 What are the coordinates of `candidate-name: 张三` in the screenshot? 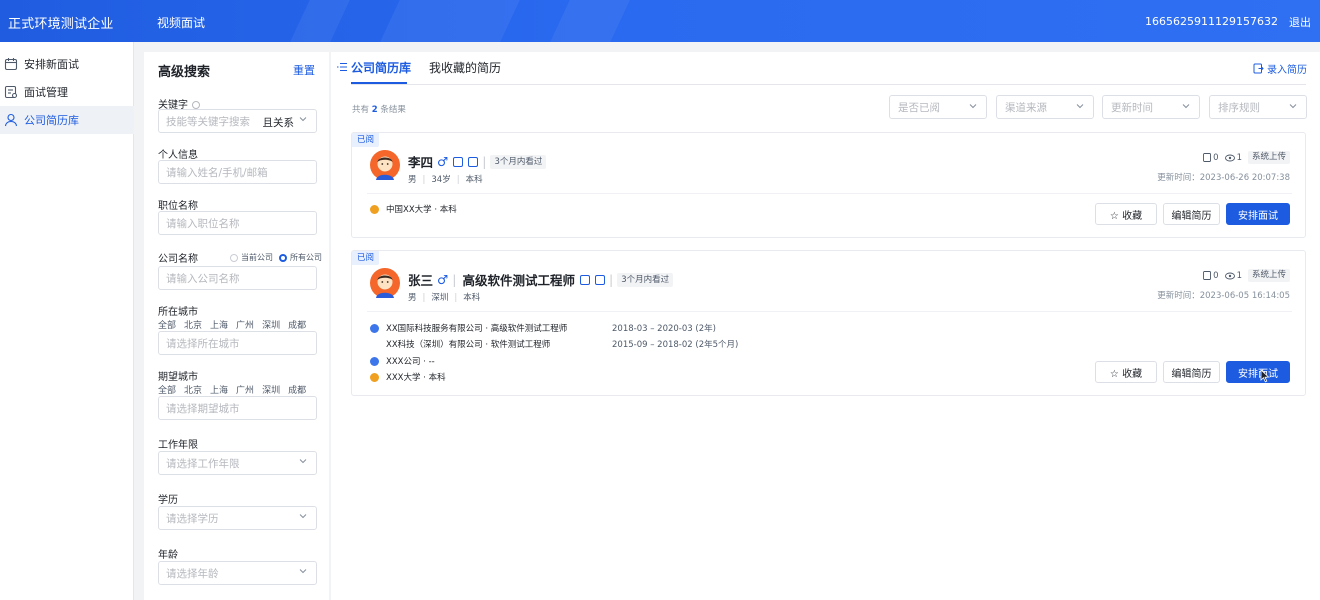 It's located at (420, 279).